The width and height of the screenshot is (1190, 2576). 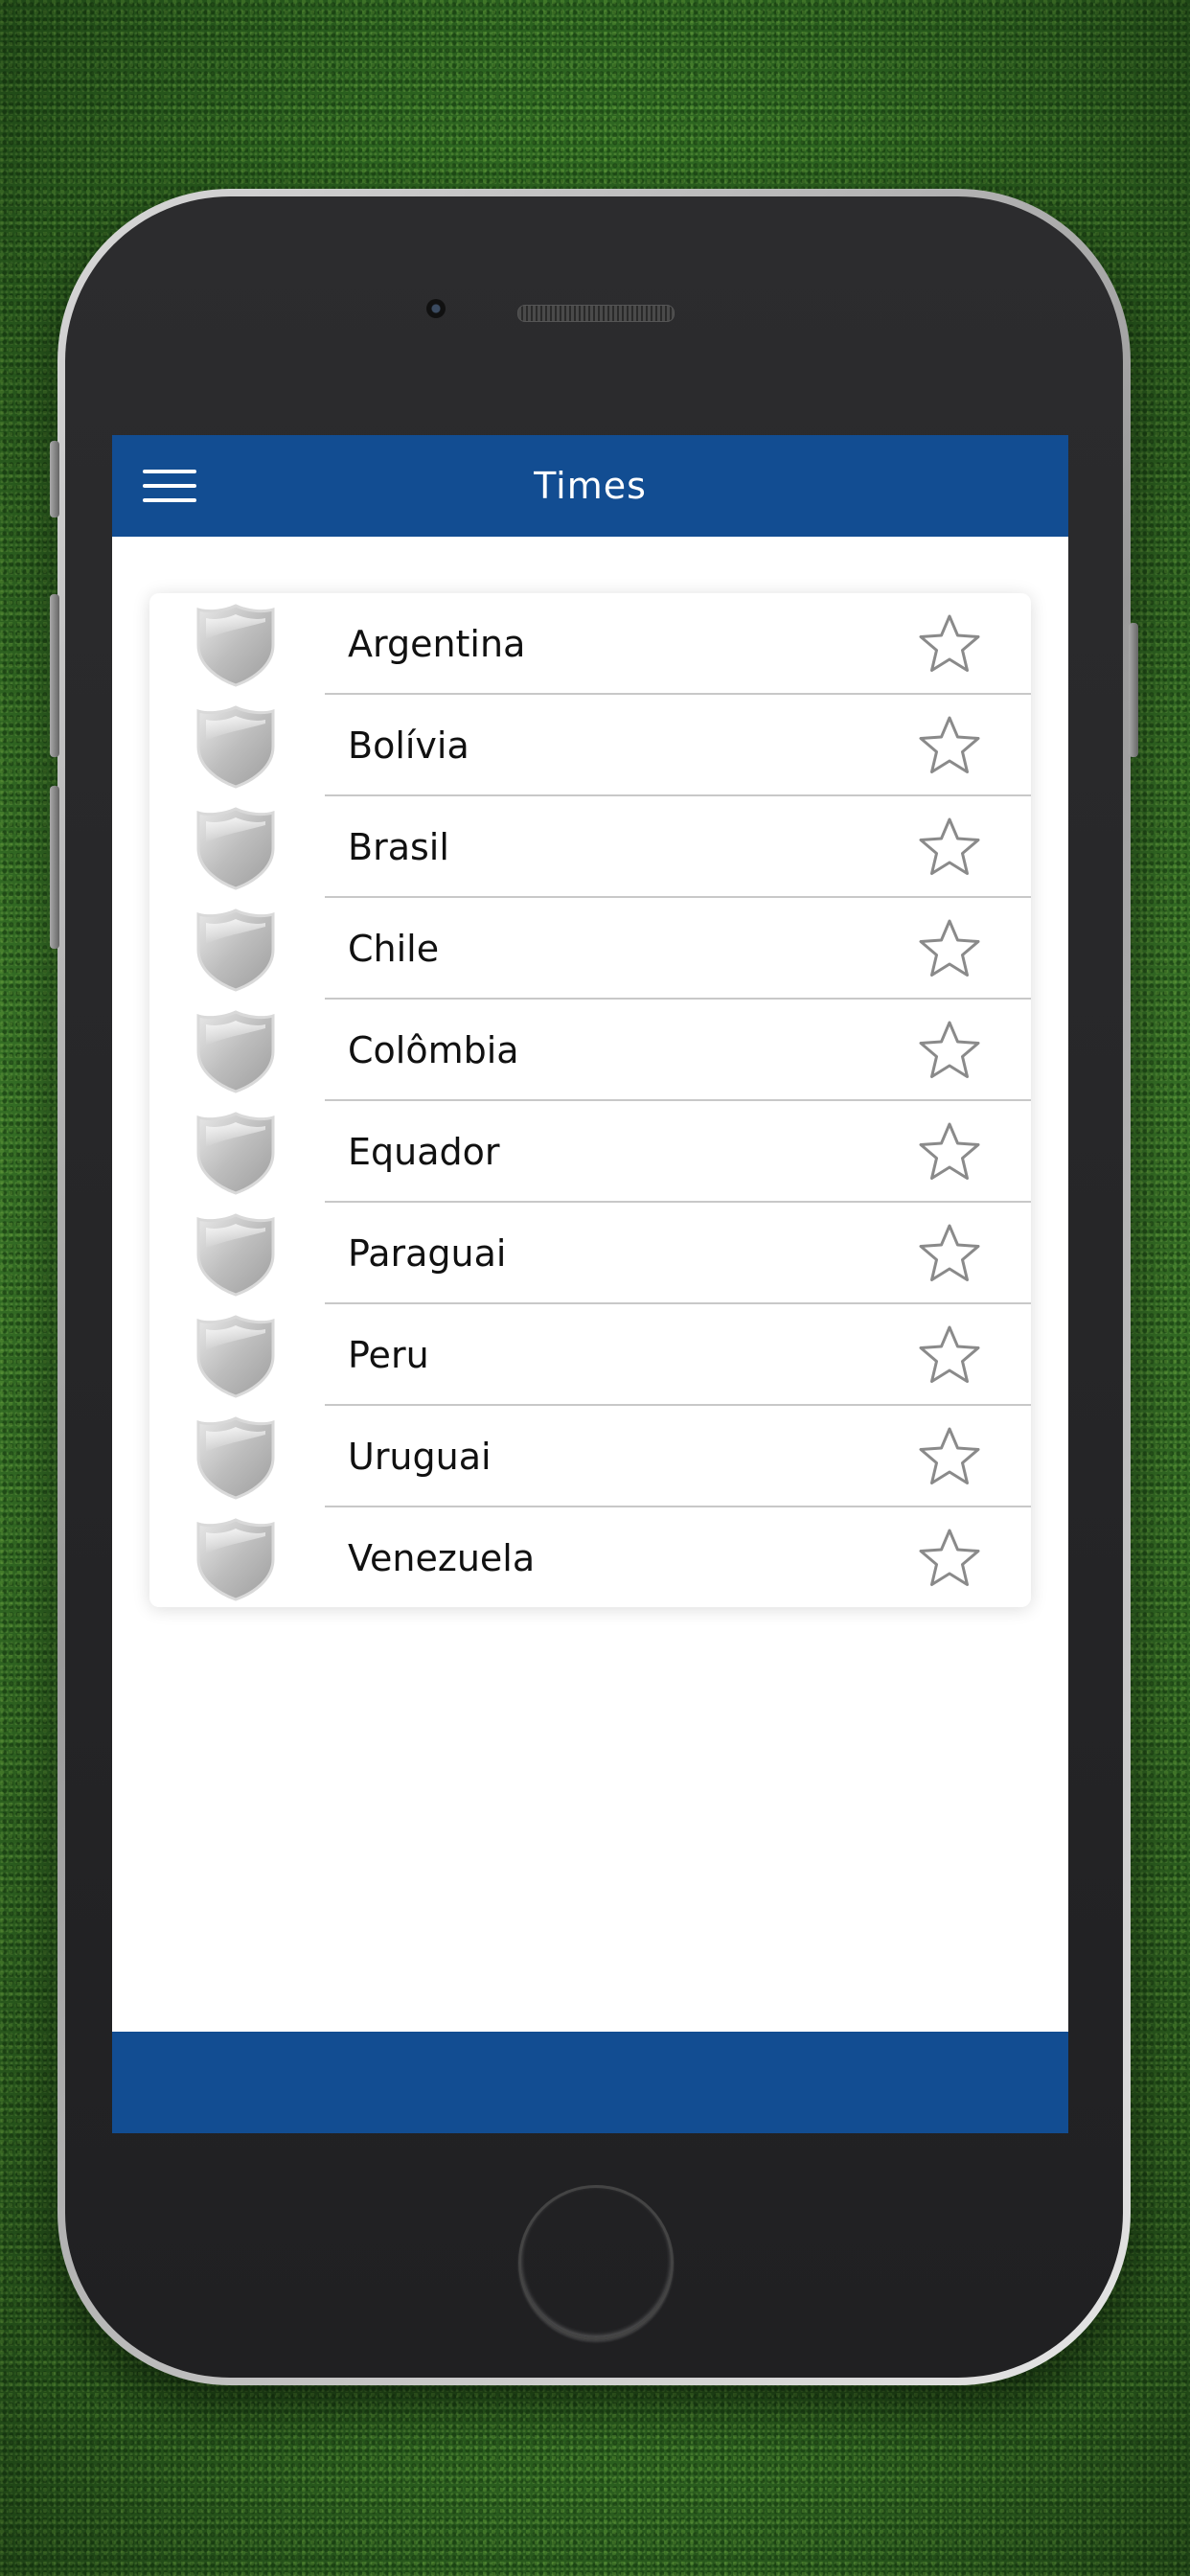 I want to click on team-name: Argentina, so click(x=437, y=644).